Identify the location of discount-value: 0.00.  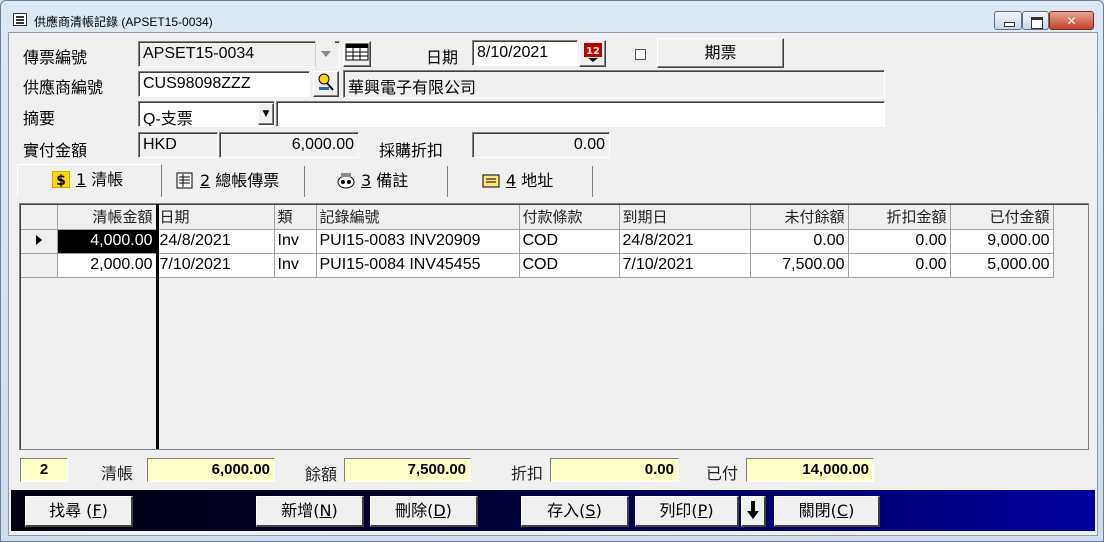
(589, 144).